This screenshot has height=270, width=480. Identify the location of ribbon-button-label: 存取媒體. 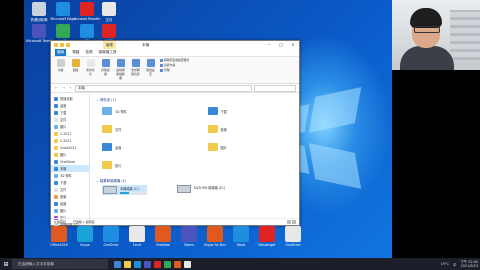
(105, 72).